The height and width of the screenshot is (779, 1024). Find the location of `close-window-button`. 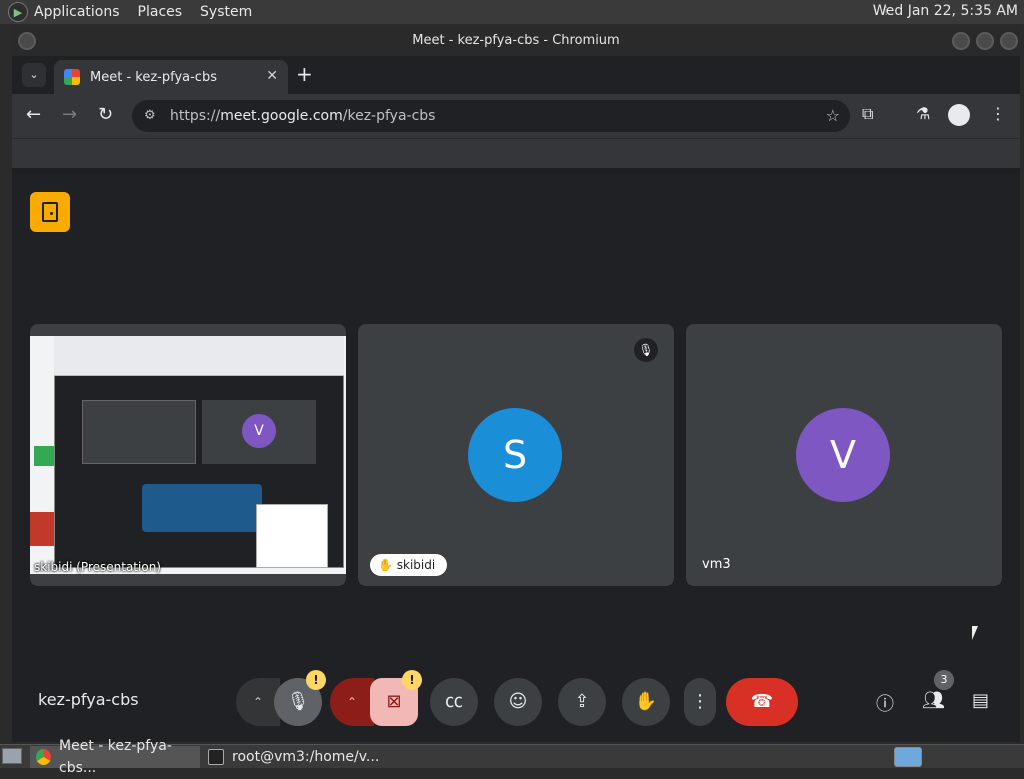

close-window-button is located at coordinates (1009, 41).